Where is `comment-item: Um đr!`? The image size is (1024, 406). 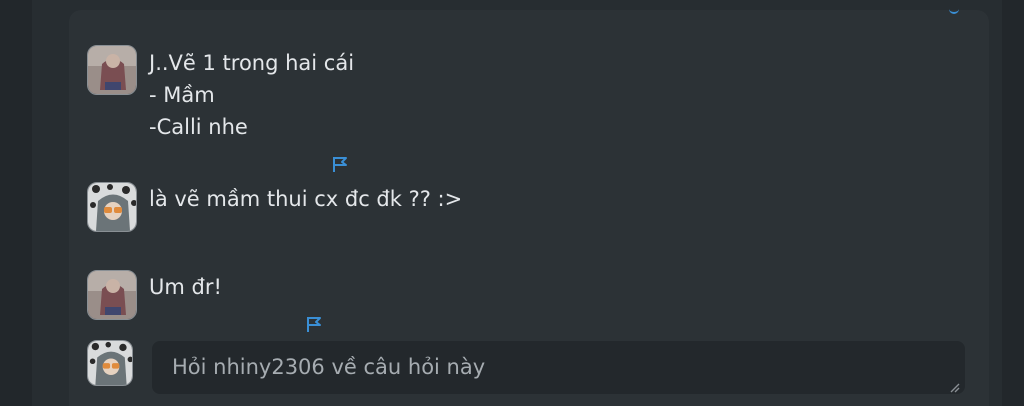
comment-item: Um đr! is located at coordinates (204, 301).